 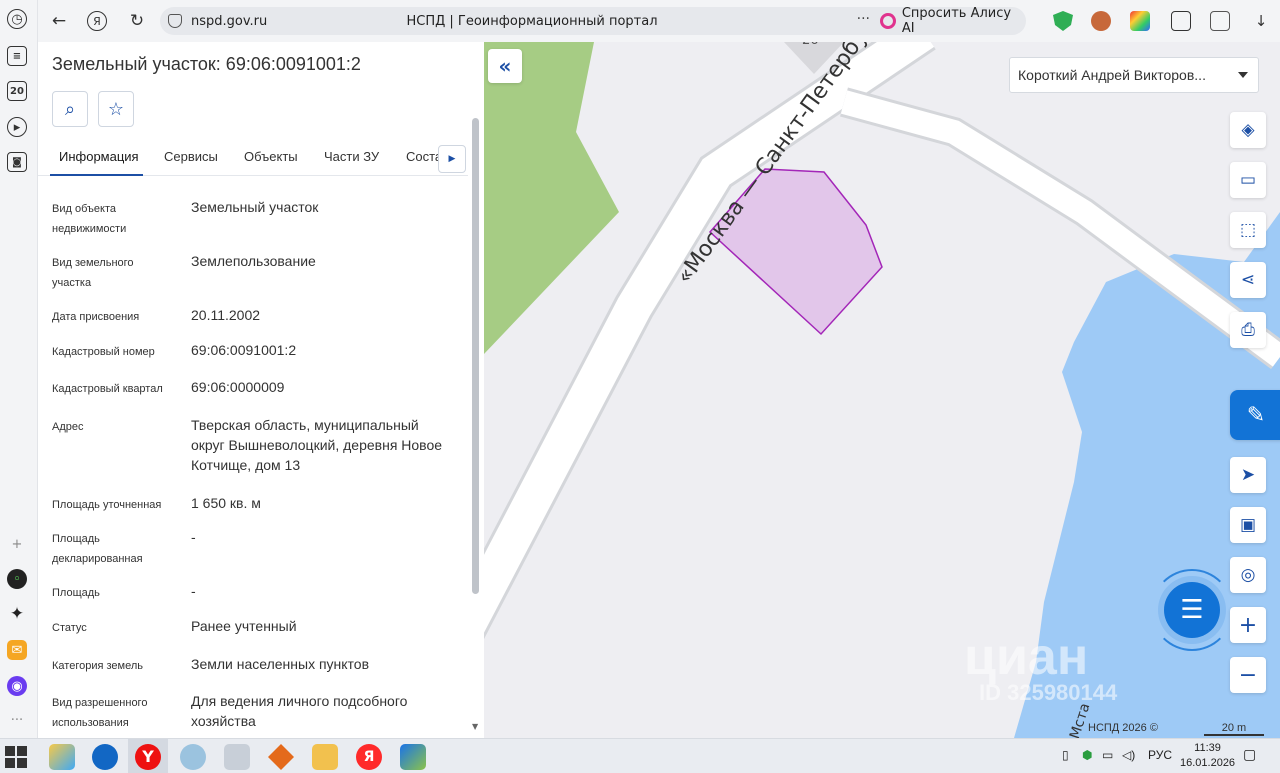 I want to click on tab-composition: Соста, so click(x=424, y=156).